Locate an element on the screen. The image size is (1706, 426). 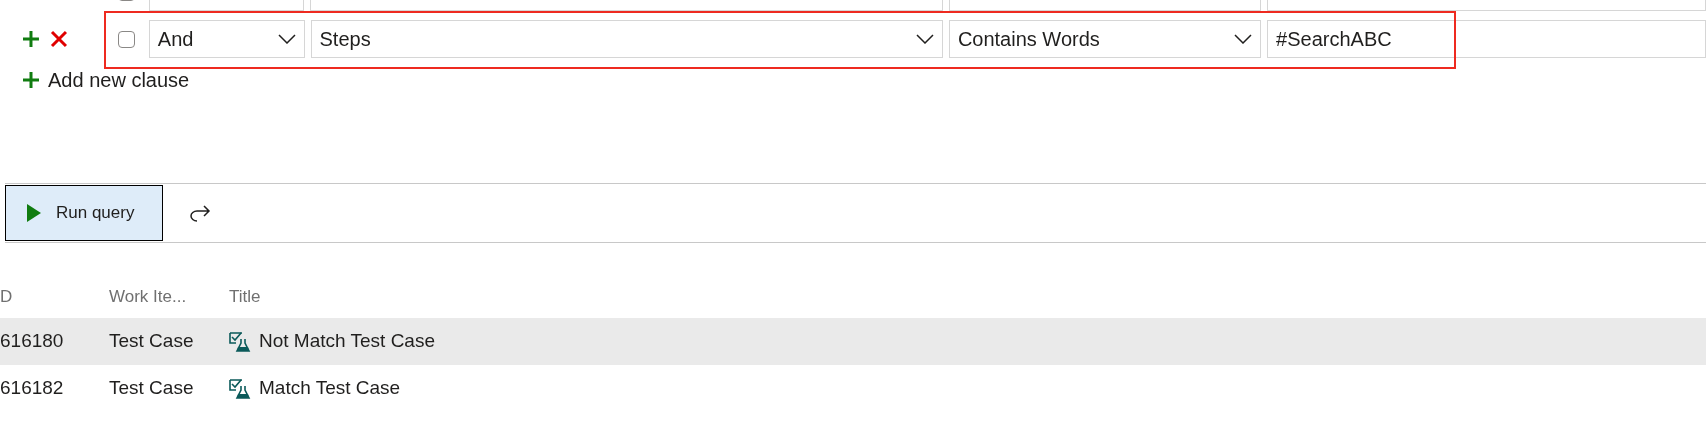
column-header: D is located at coordinates (54, 297).